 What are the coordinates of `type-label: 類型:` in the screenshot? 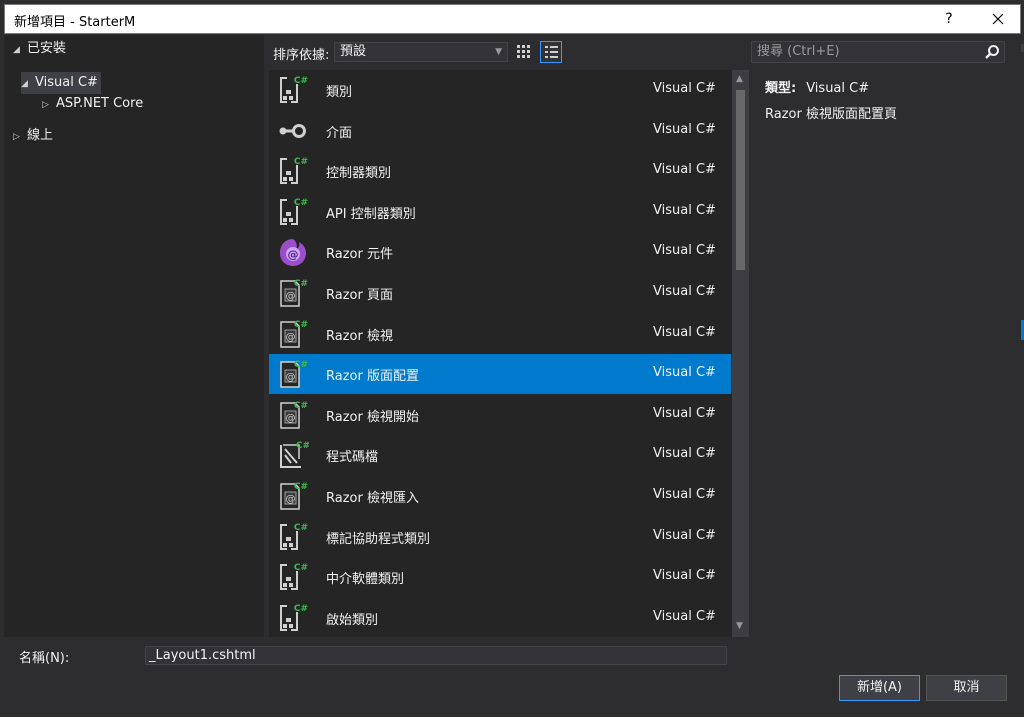 It's located at (781, 88).